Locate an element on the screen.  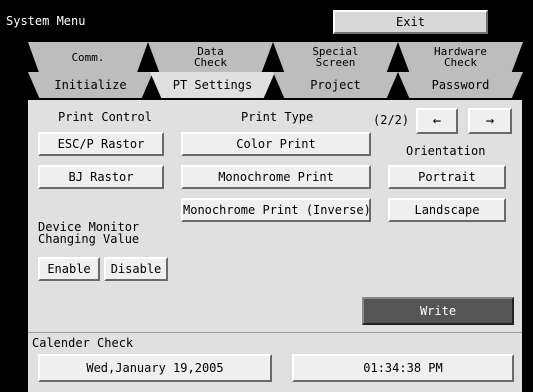
tab-label: Data Check is located at coordinates (210, 57).